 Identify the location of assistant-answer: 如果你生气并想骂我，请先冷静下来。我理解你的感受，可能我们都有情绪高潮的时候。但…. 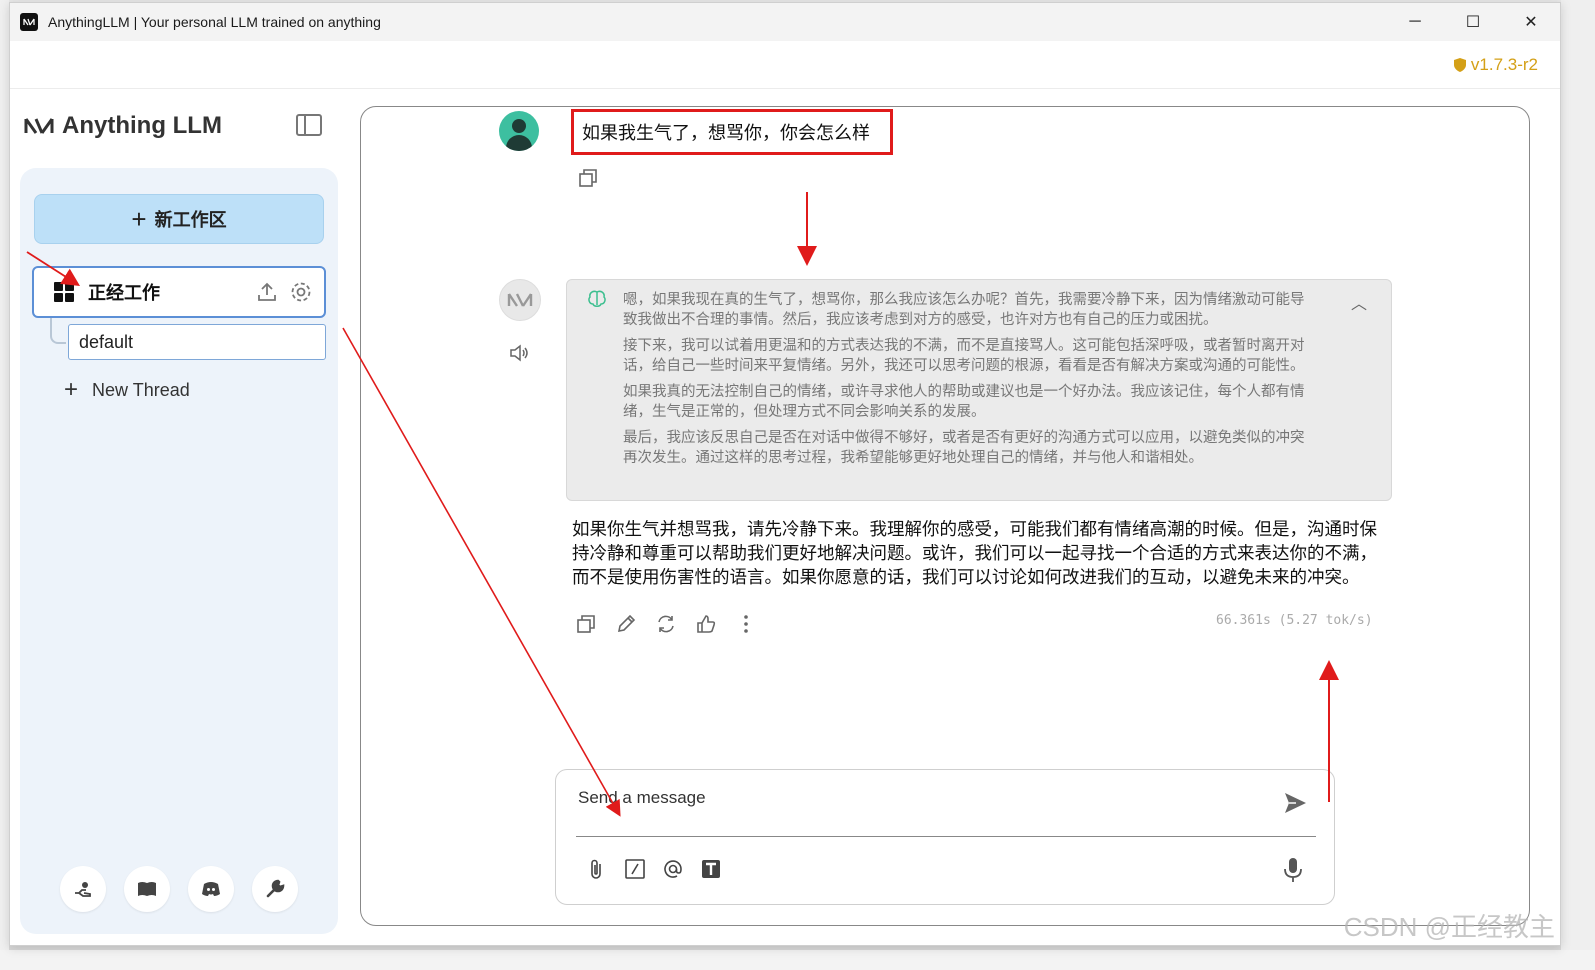
(974, 553).